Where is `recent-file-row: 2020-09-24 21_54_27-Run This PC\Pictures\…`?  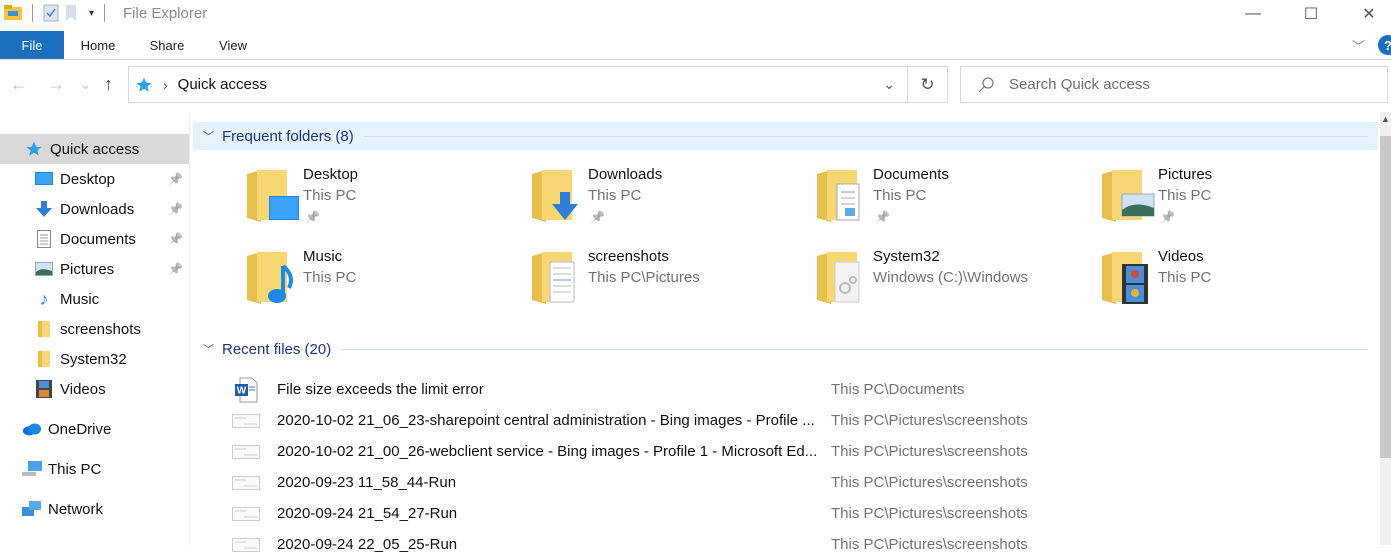
recent-file-row: 2020-09-24 21_54_27-Run This PC\Pictures\… is located at coordinates (801, 513).